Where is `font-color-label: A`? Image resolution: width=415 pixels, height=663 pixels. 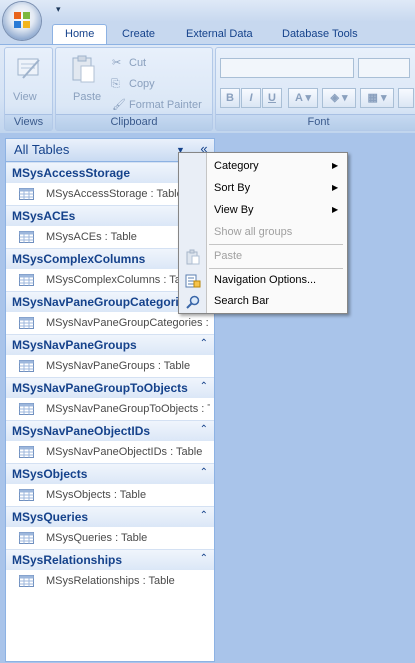 font-color-label: A is located at coordinates (298, 98).